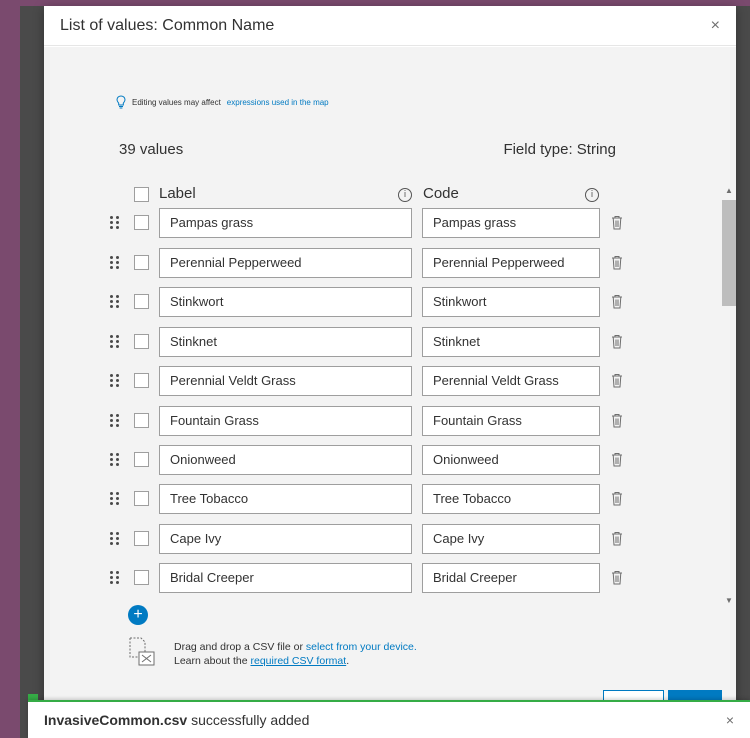 Image resolution: width=750 pixels, height=738 pixels. I want to click on value-row: Tree Tobacco Tree Tobacco, so click(383, 499).